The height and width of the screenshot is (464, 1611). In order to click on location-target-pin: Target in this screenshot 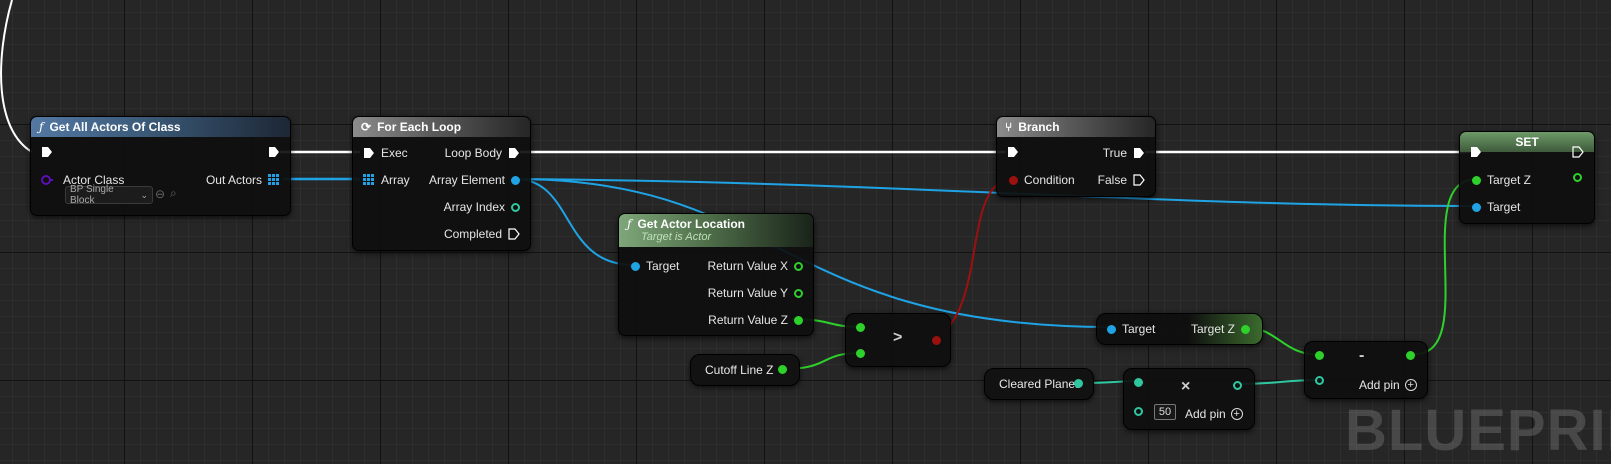, I will do `click(655, 266)`.